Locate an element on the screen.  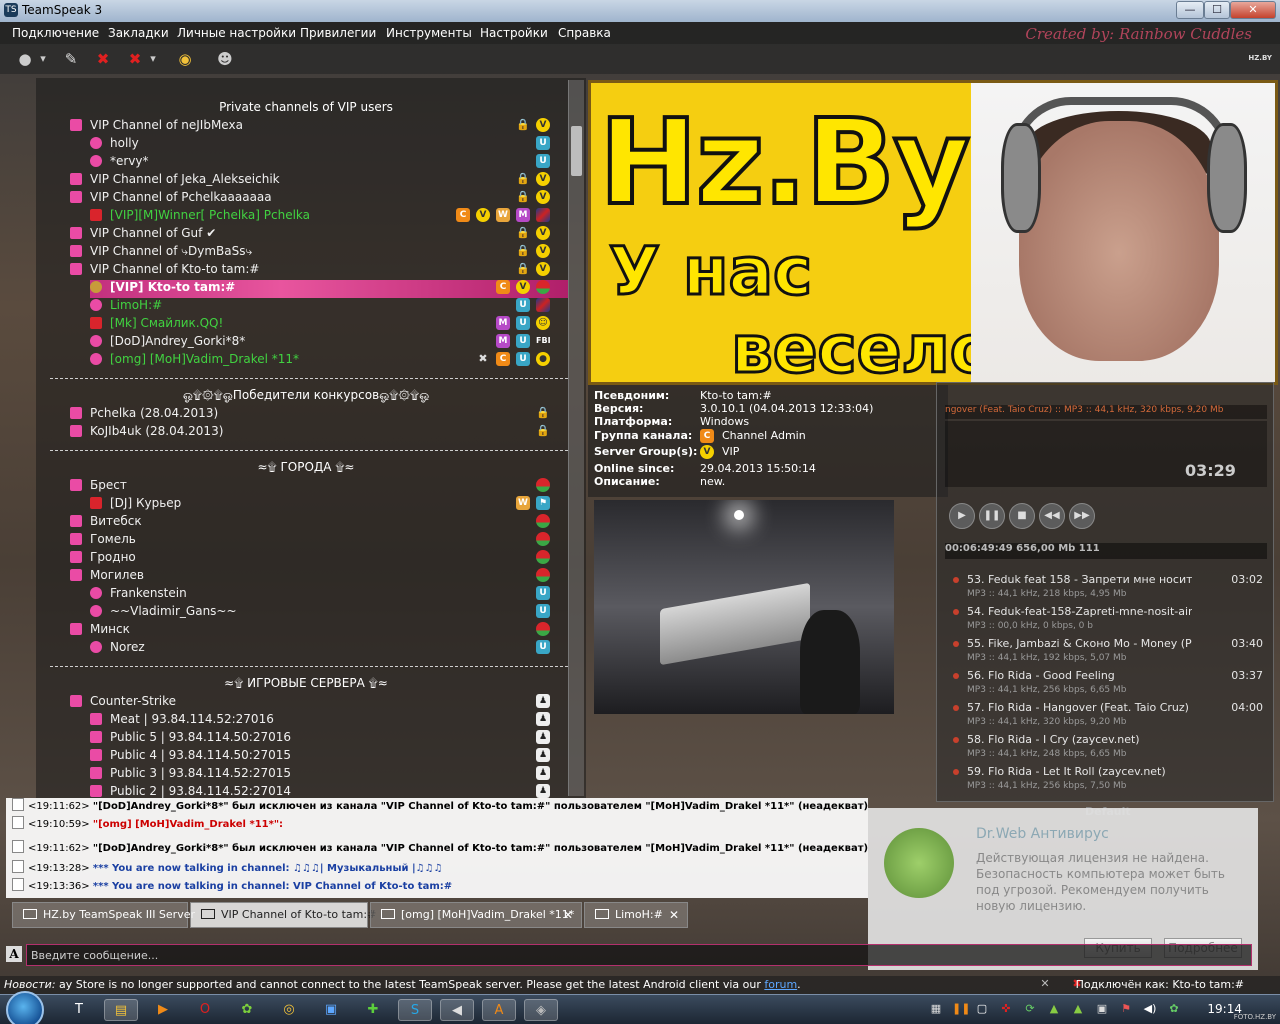
channel-item: Брест is located at coordinates (319, 487).